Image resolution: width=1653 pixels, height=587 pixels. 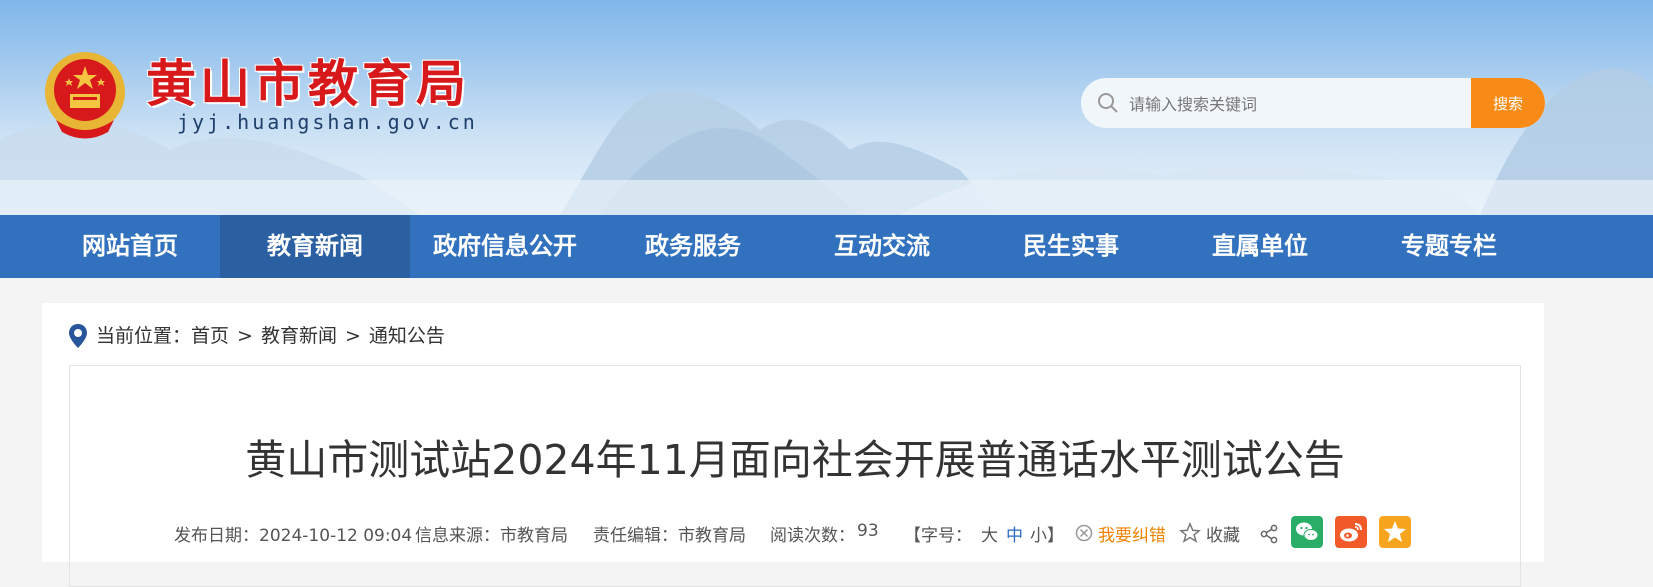 What do you see at coordinates (1307, 532) in the screenshot?
I see `wechat-icon` at bounding box center [1307, 532].